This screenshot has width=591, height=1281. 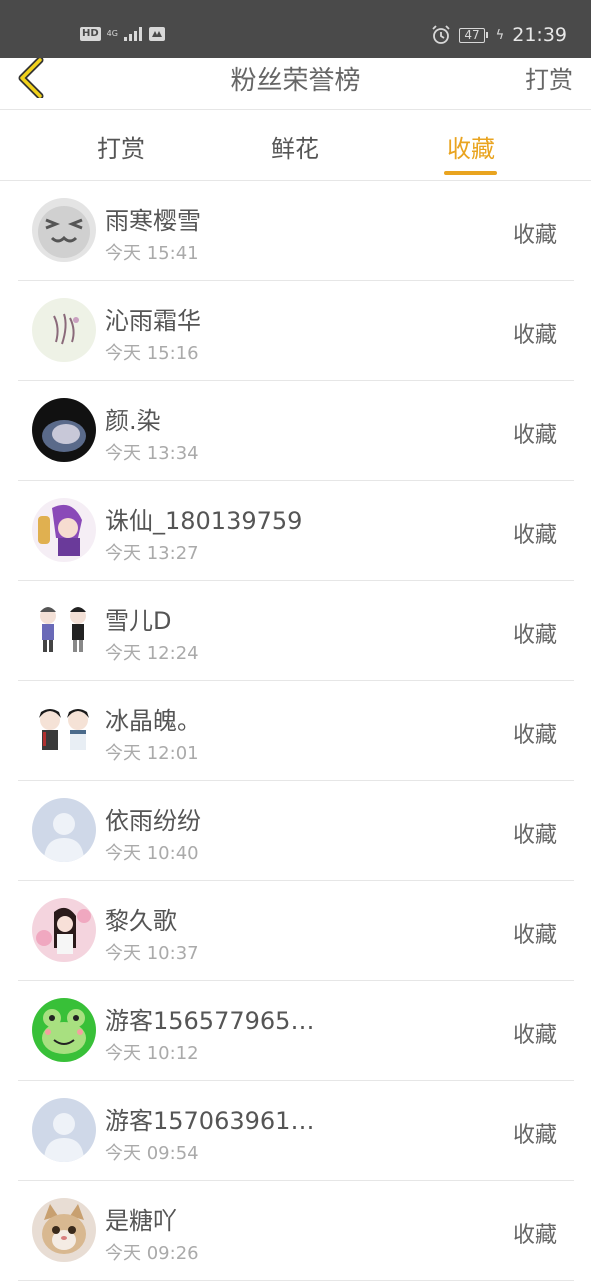 I want to click on alarm-icon, so click(x=441, y=34).